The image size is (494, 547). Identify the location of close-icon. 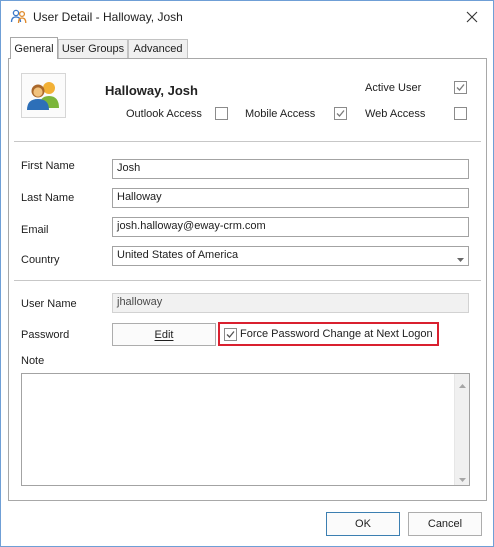
(472, 17).